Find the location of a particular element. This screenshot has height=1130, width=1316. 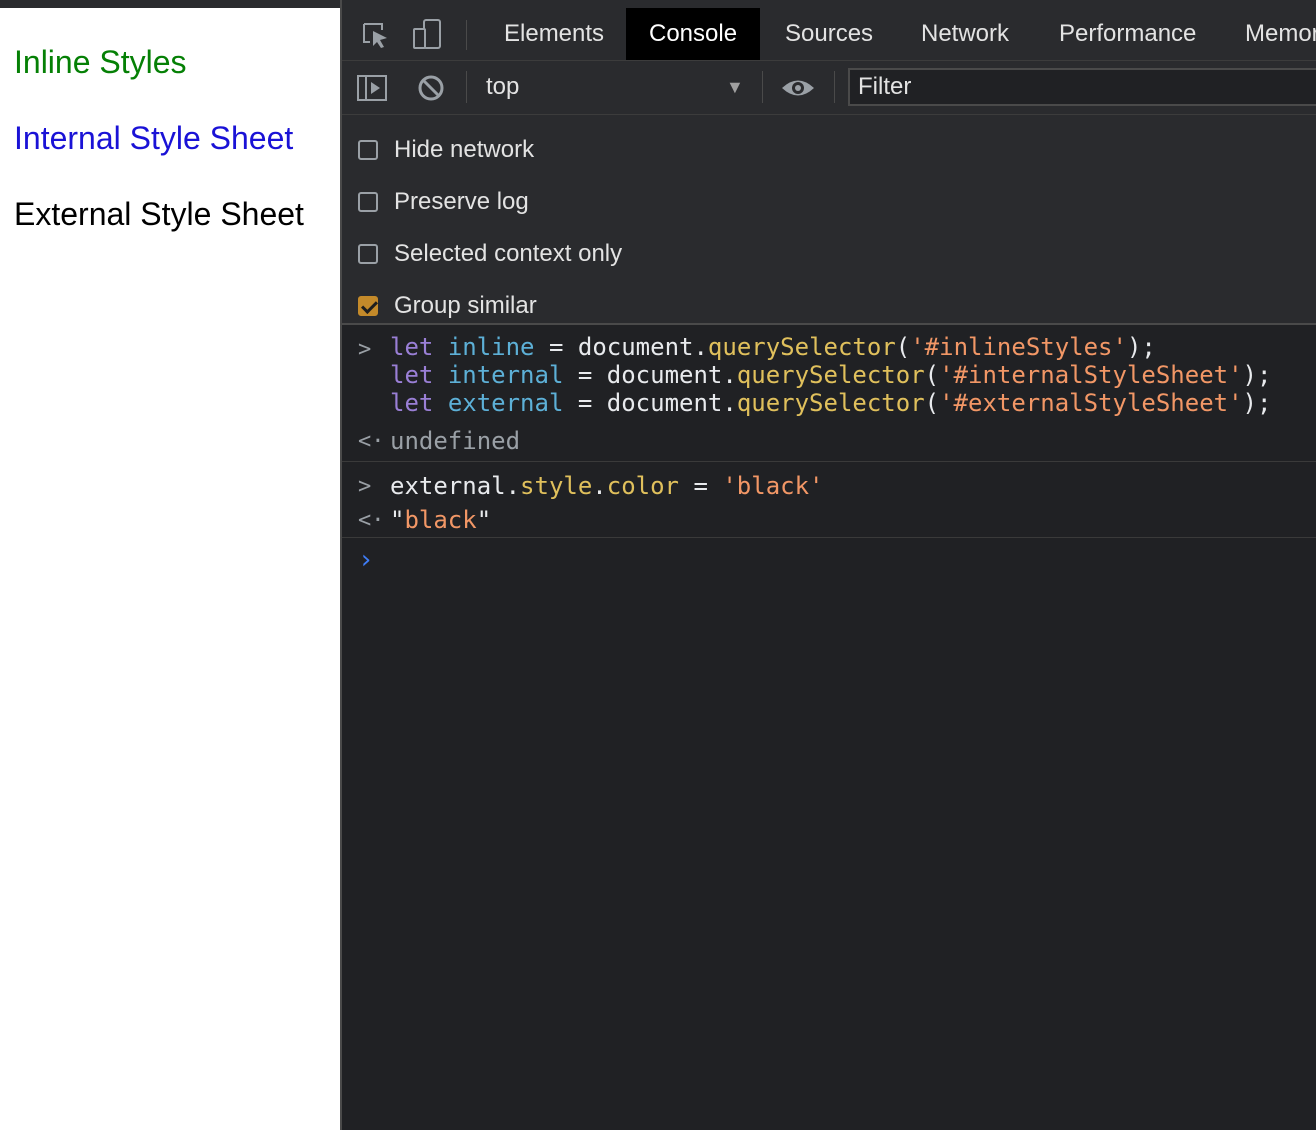

preserve-log-checkbox is located at coordinates (368, 202).